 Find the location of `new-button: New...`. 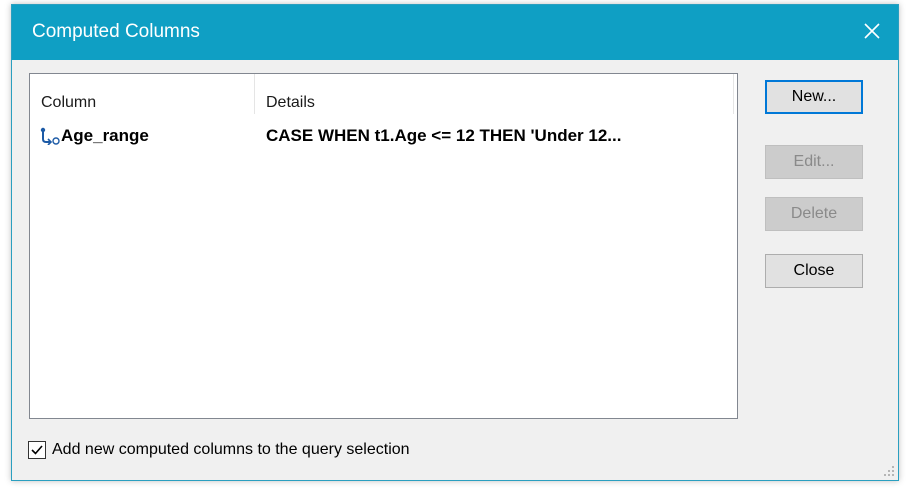

new-button: New... is located at coordinates (814, 97).